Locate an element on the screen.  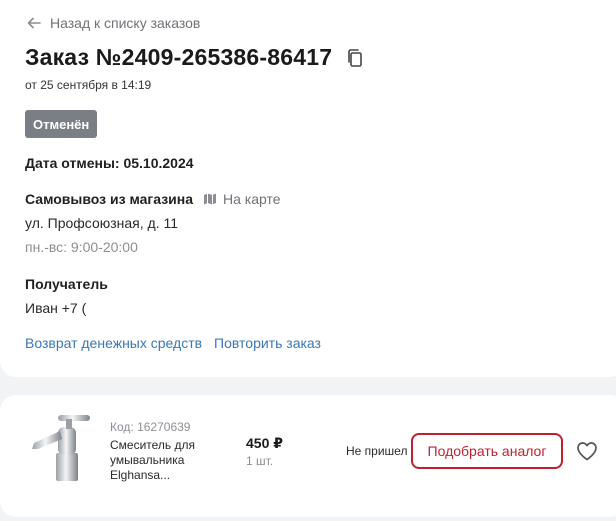
find-analog-button: Подобрать аналог is located at coordinates (487, 451).